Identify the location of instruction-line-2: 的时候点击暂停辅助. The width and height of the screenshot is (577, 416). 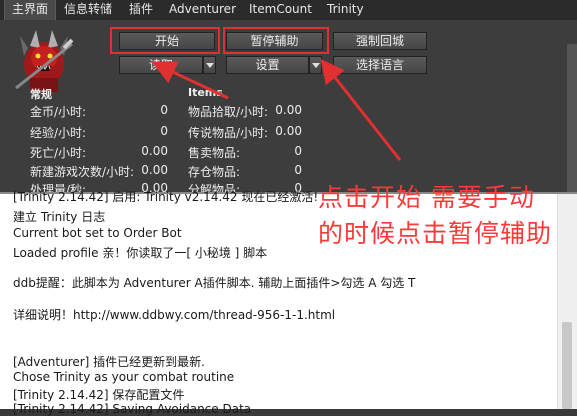
(435, 233).